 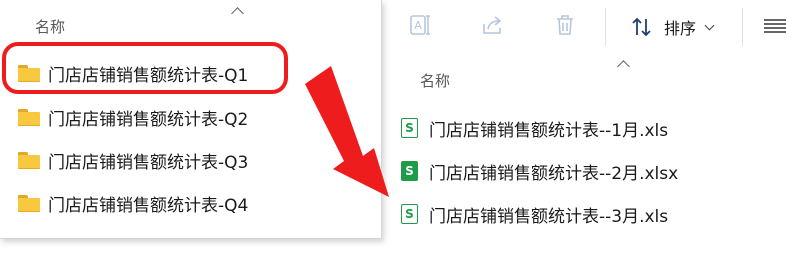 I want to click on folder-name: 门店店铺销售额统计表-Q2, so click(x=148, y=119).